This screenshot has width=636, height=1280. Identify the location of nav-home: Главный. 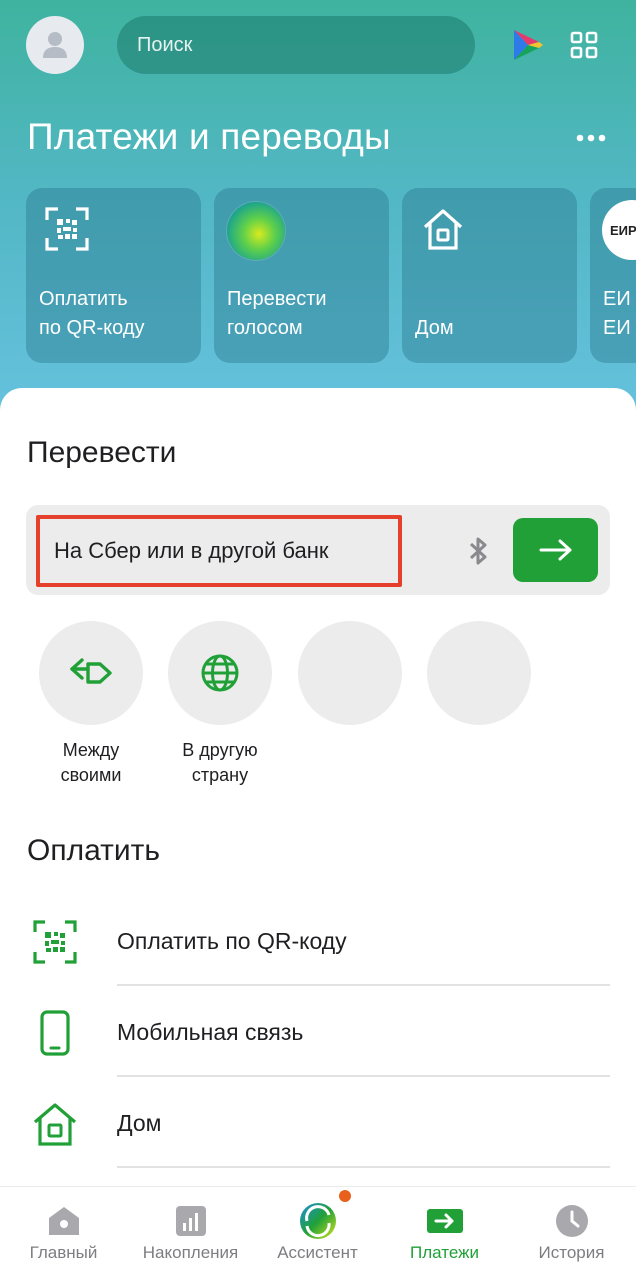
(63, 1233).